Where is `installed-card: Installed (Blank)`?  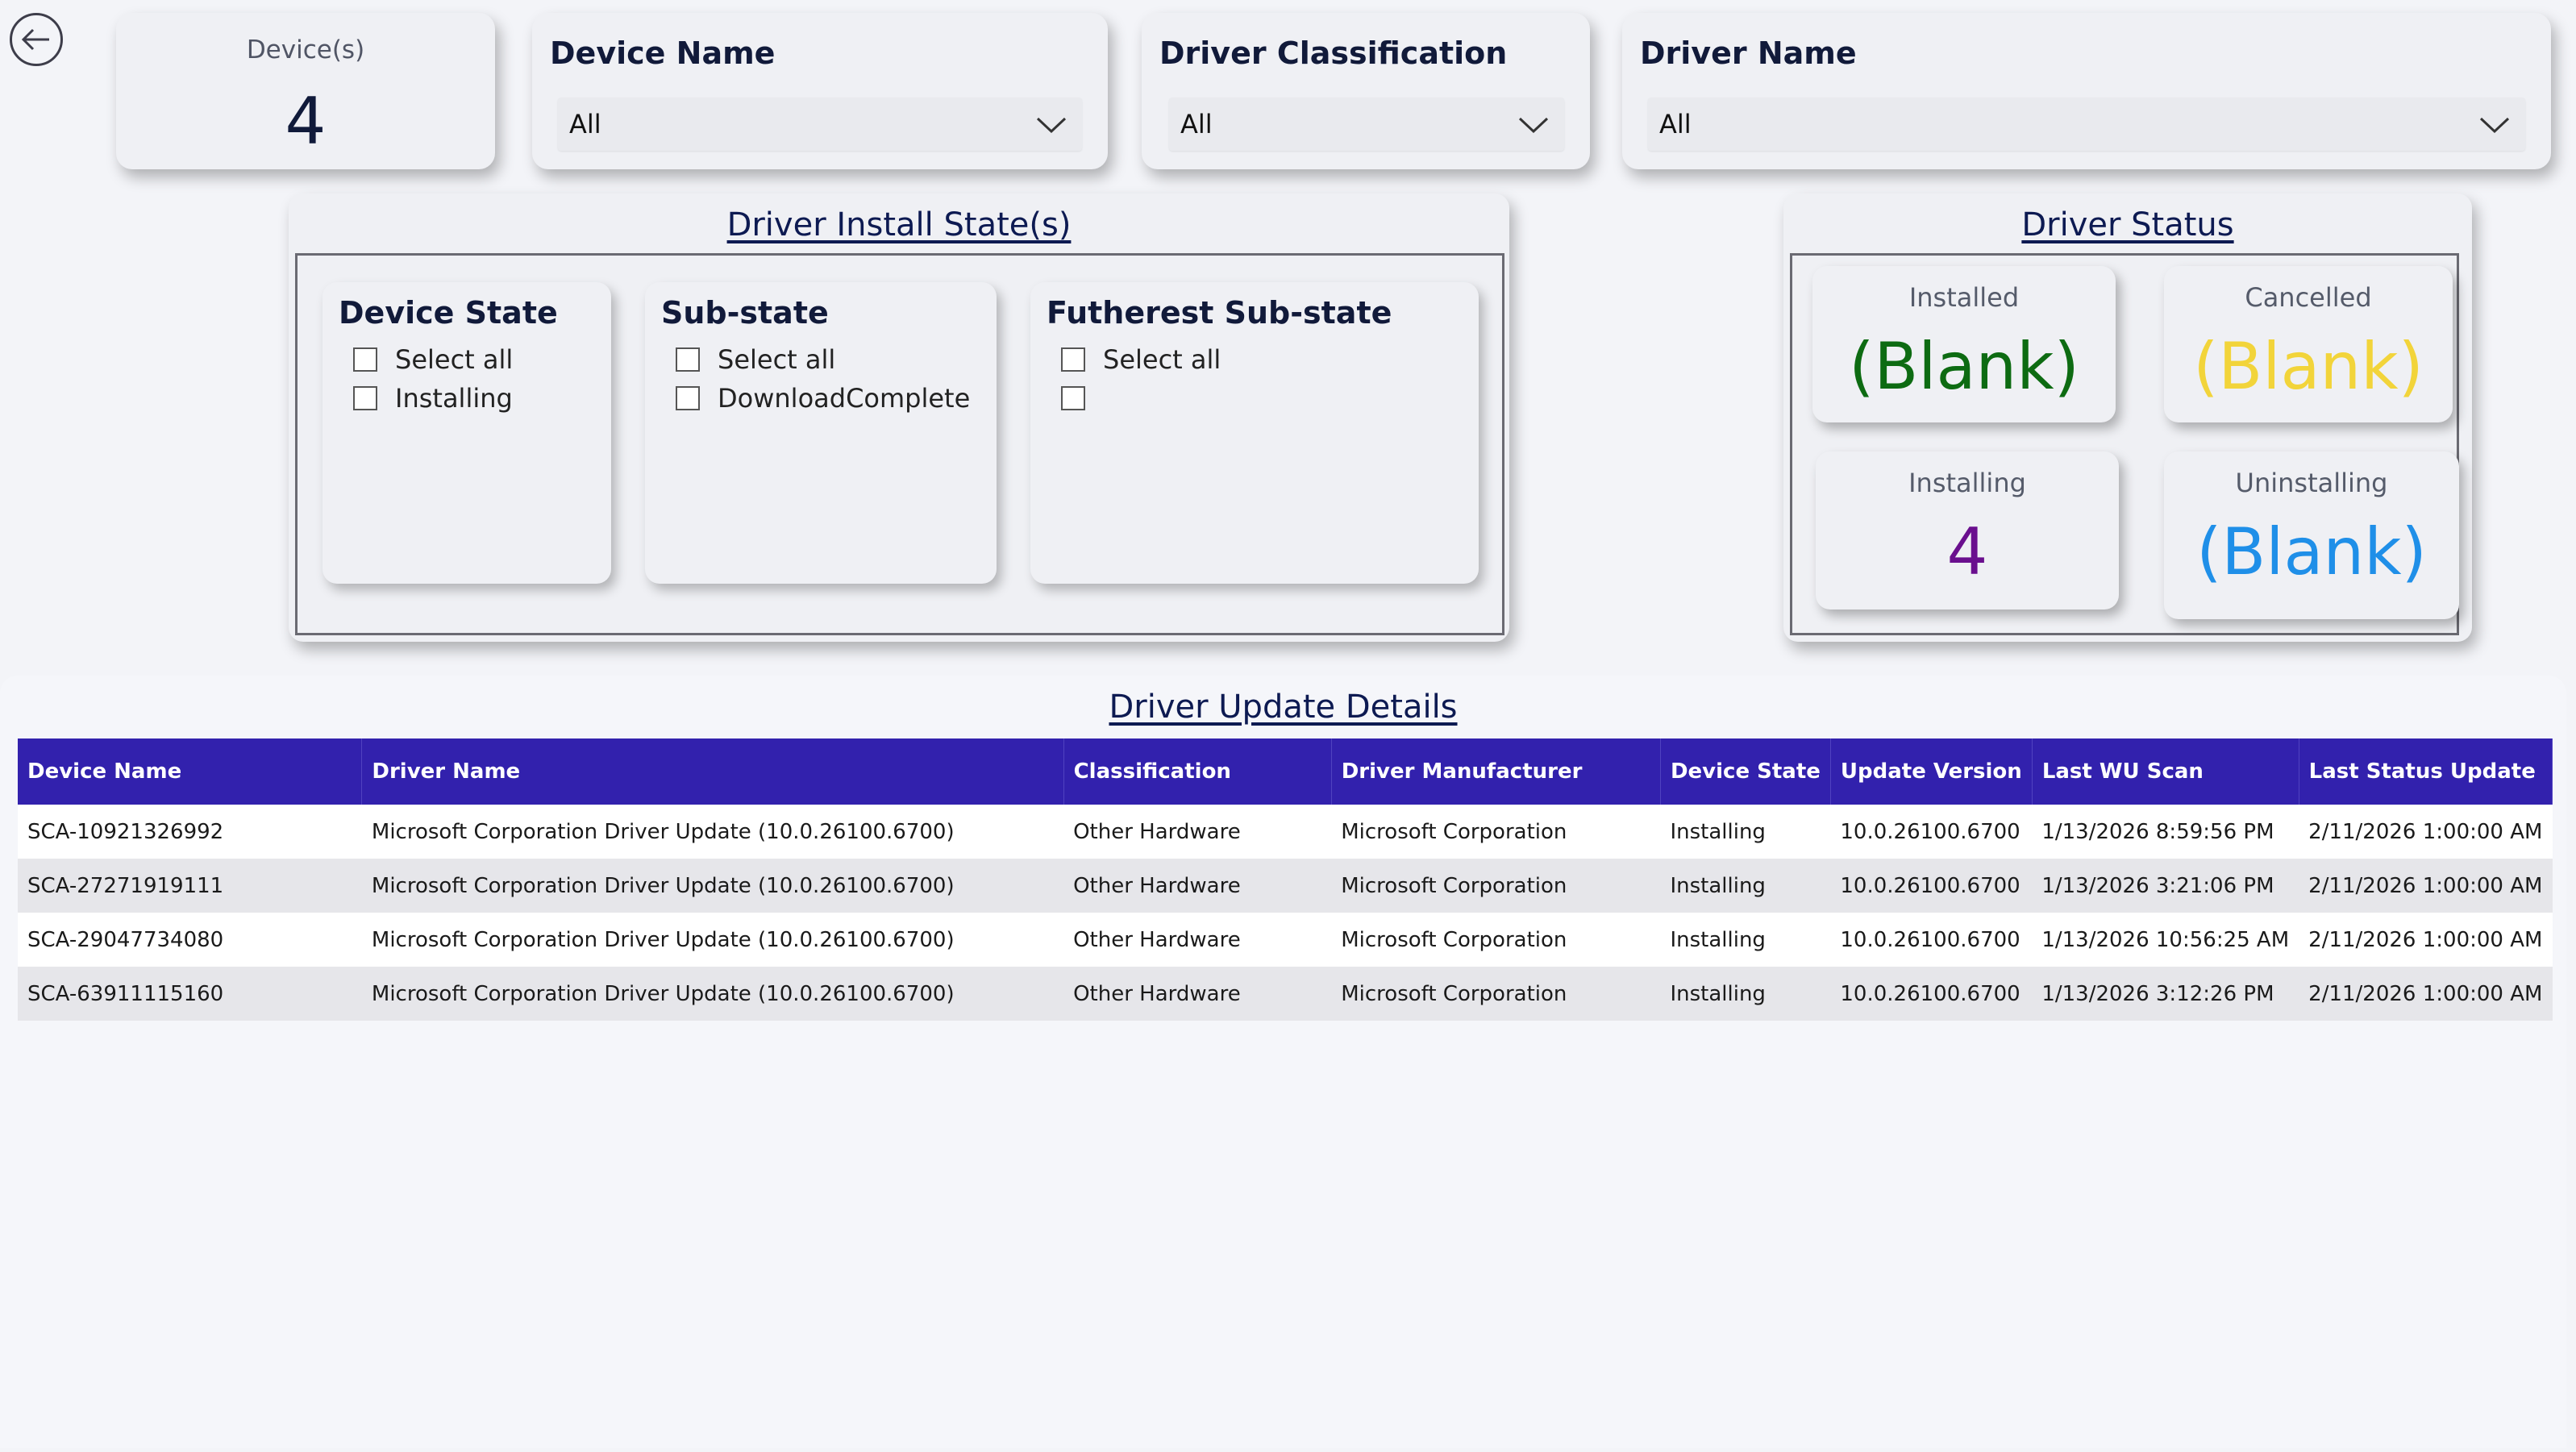
installed-card: Installed (Blank) is located at coordinates (1964, 344).